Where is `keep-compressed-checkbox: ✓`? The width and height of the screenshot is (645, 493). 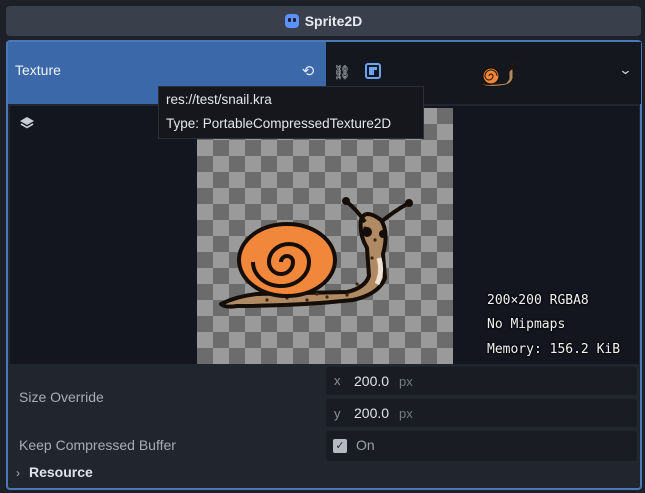
keep-compressed-checkbox: ✓ is located at coordinates (340, 446).